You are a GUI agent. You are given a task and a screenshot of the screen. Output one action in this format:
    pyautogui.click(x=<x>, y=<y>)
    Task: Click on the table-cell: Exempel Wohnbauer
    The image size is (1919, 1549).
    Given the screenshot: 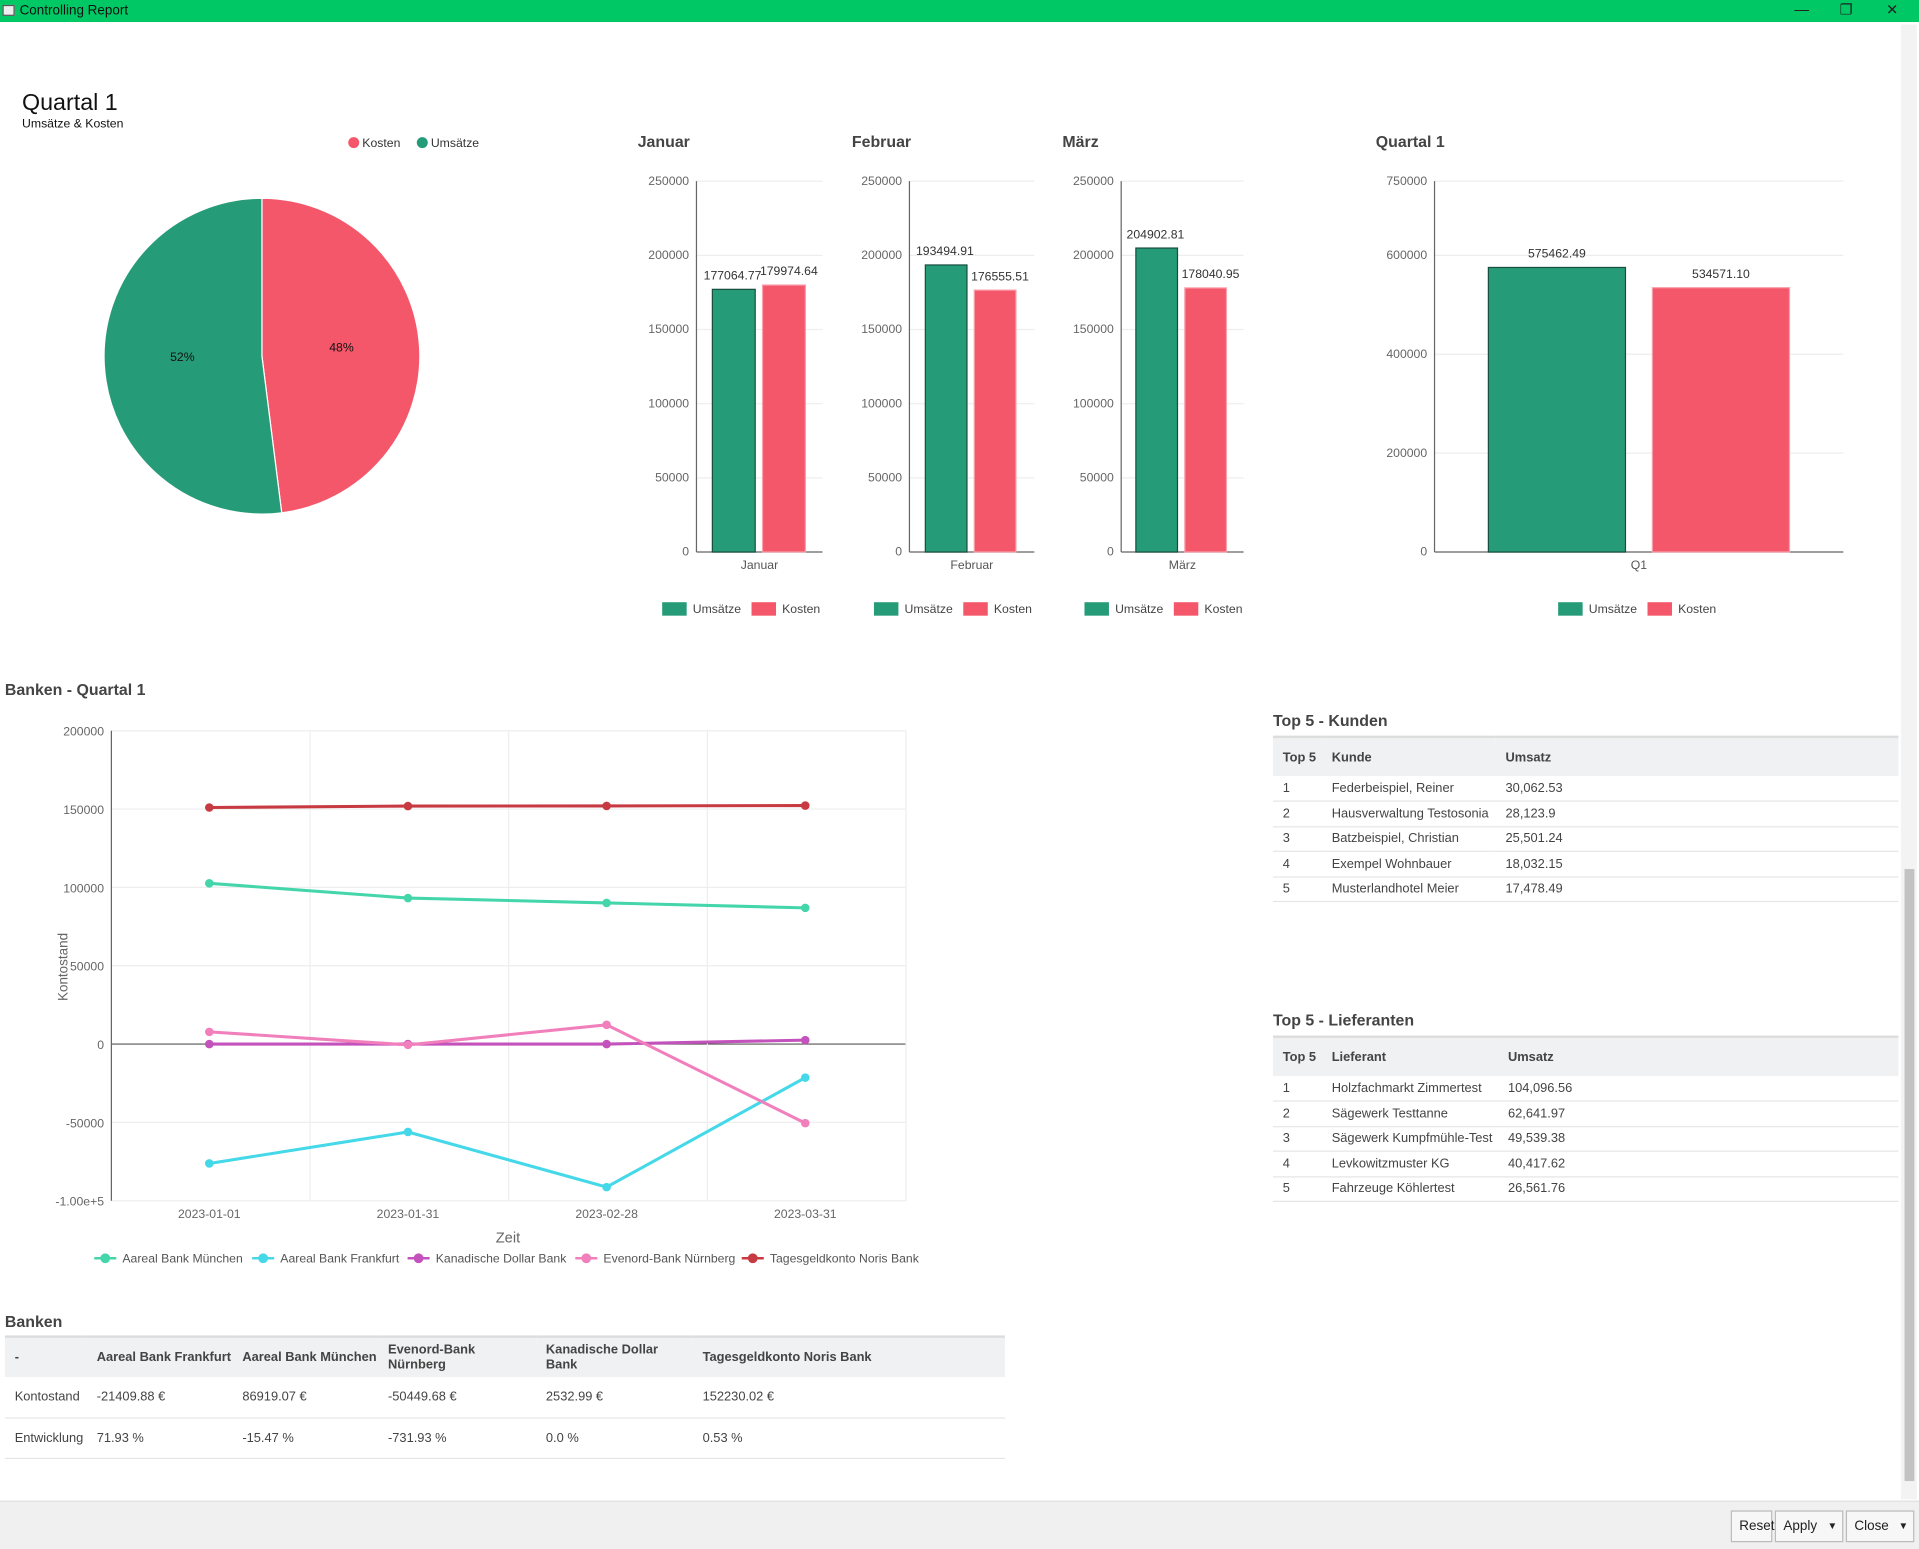 What is the action you would take?
    pyautogui.click(x=1408, y=864)
    